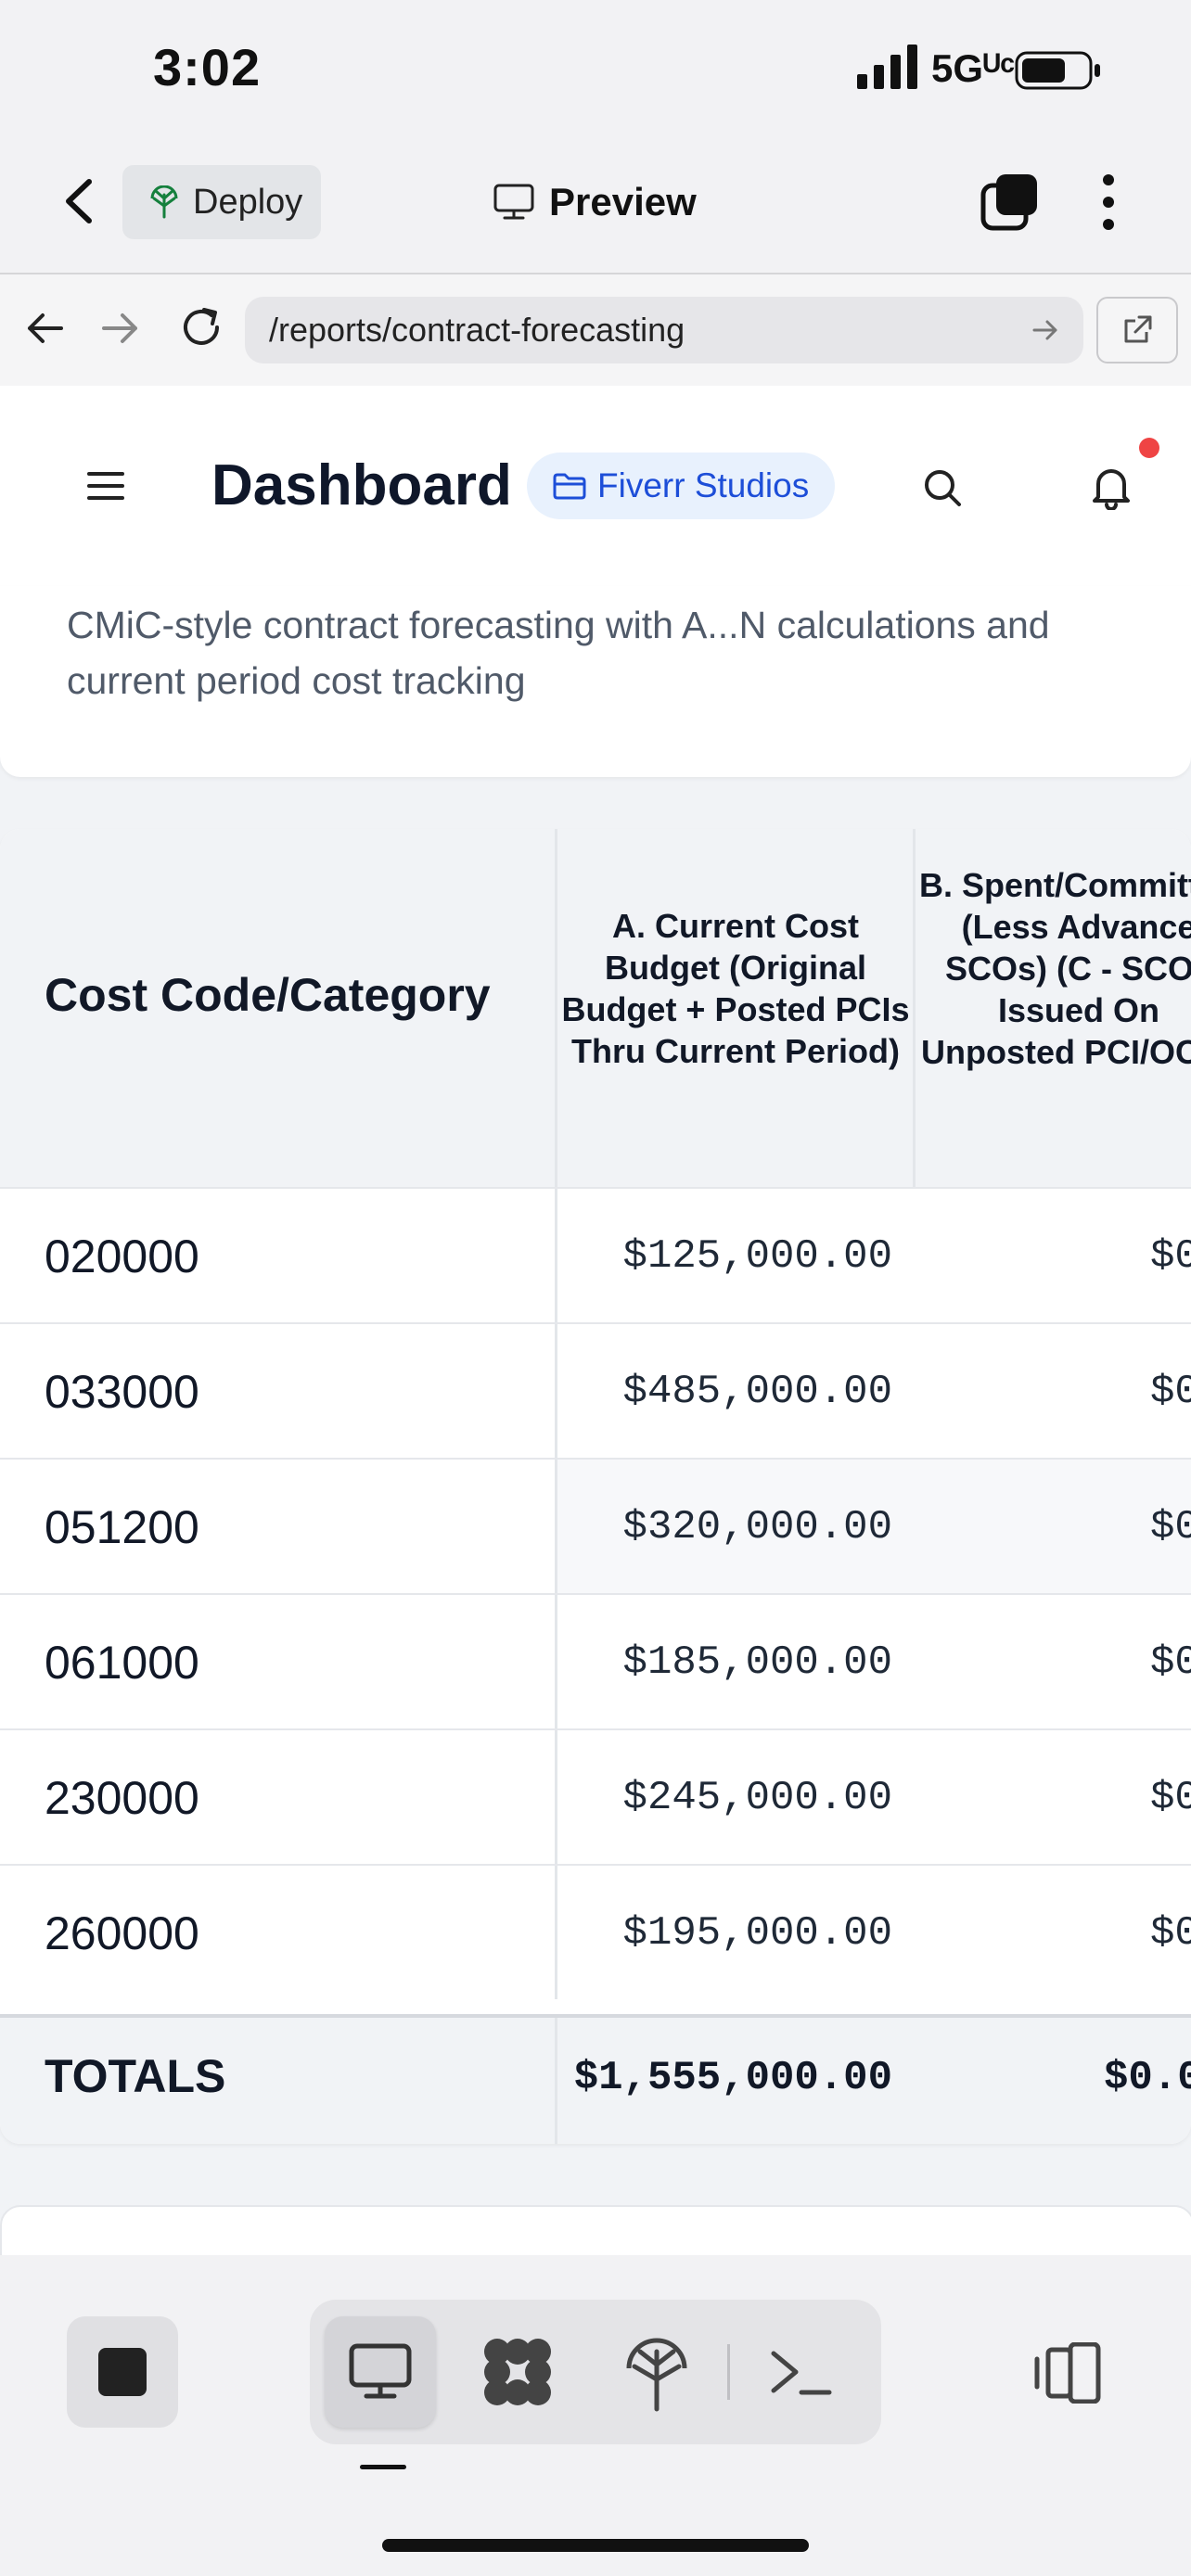 The image size is (1191, 2576). What do you see at coordinates (44, 328) in the screenshot?
I see `nav-back-icon` at bounding box center [44, 328].